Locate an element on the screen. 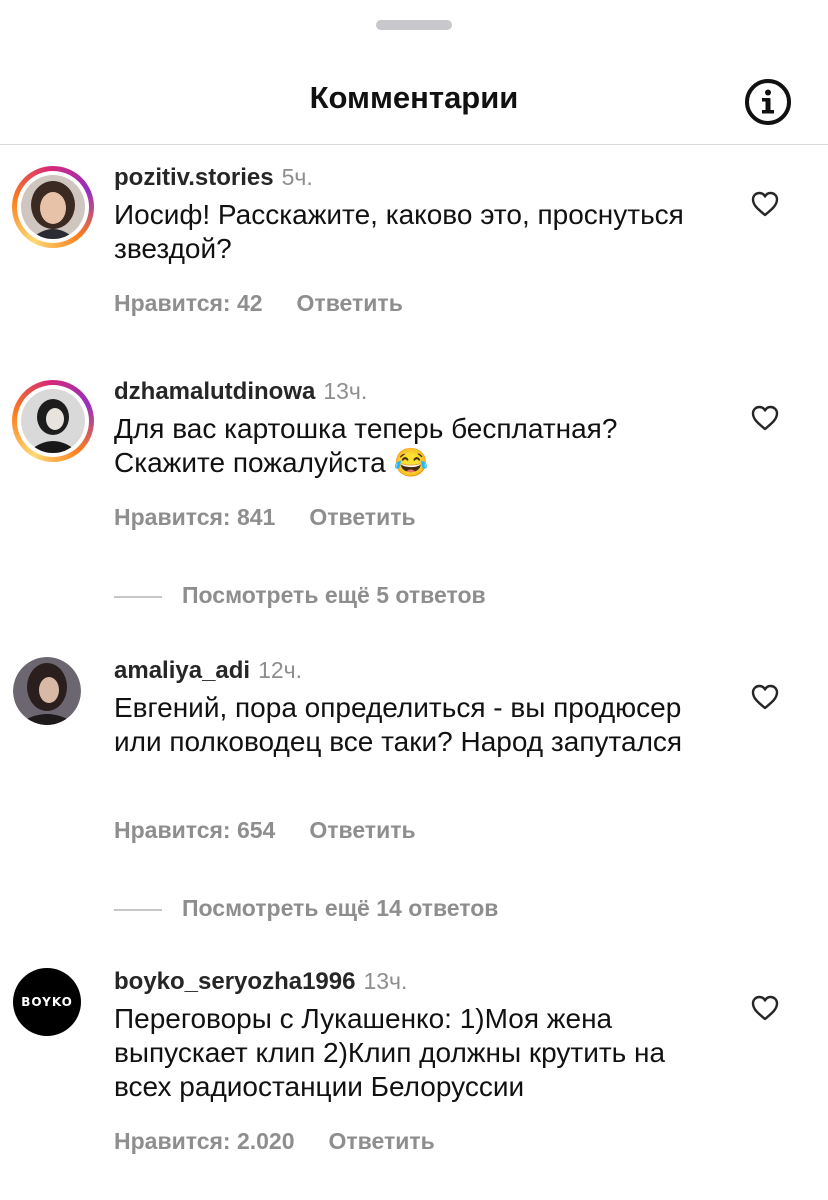  comment-header: pozitiv.stories 5ч. is located at coordinates (213, 178).